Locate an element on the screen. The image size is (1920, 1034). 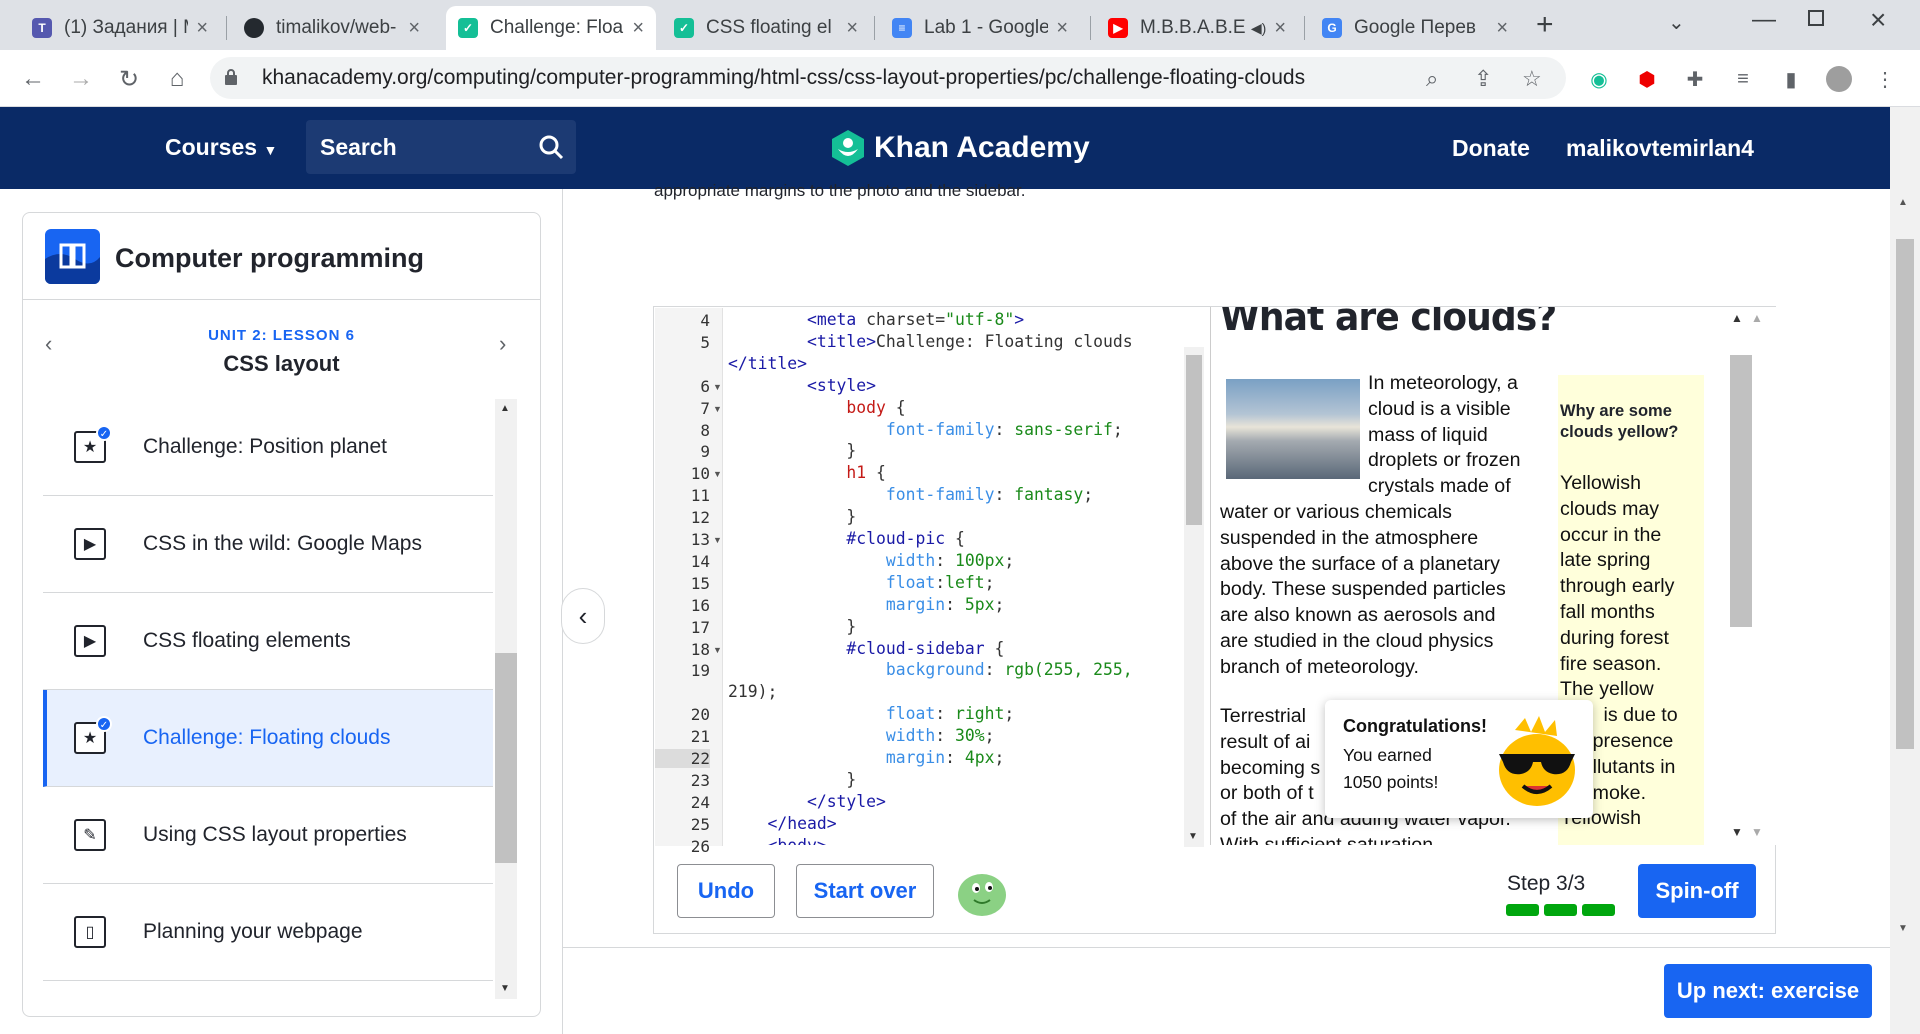
side-panel-icon: ▮ is located at coordinates (1791, 79).